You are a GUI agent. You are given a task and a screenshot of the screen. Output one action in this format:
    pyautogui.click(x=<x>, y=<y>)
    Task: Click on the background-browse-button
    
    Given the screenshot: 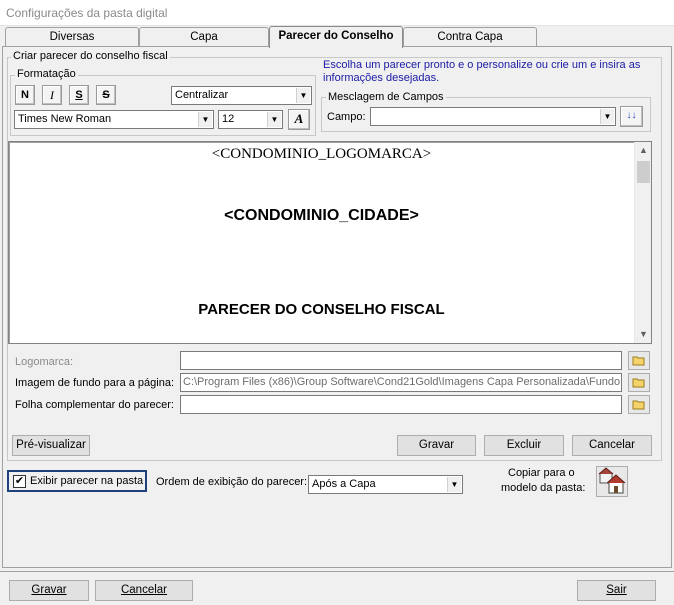 What is the action you would take?
    pyautogui.click(x=639, y=382)
    